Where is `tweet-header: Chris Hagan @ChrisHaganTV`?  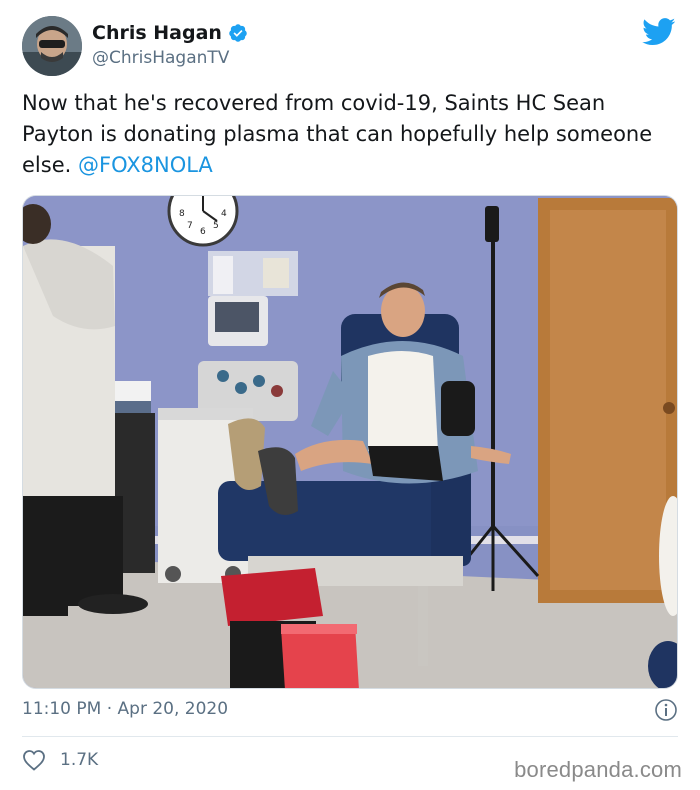
tweet-header: Chris Hagan @ChrisHaganTV is located at coordinates (350, 48).